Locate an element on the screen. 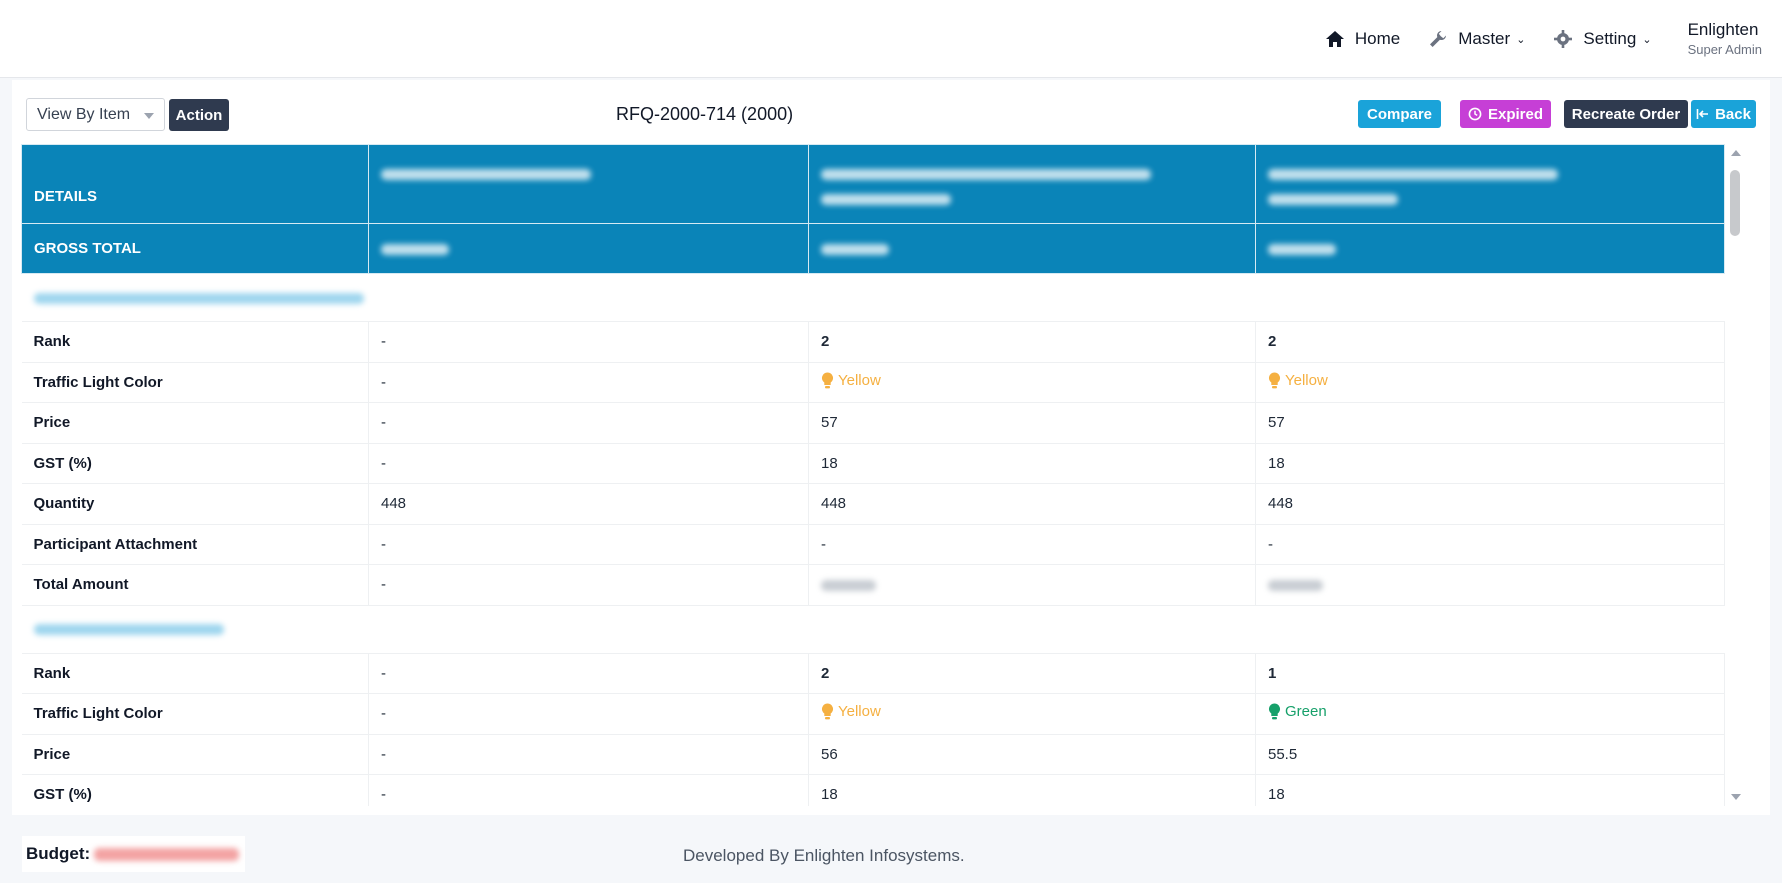  scroll-up-icon is located at coordinates (1736, 153).